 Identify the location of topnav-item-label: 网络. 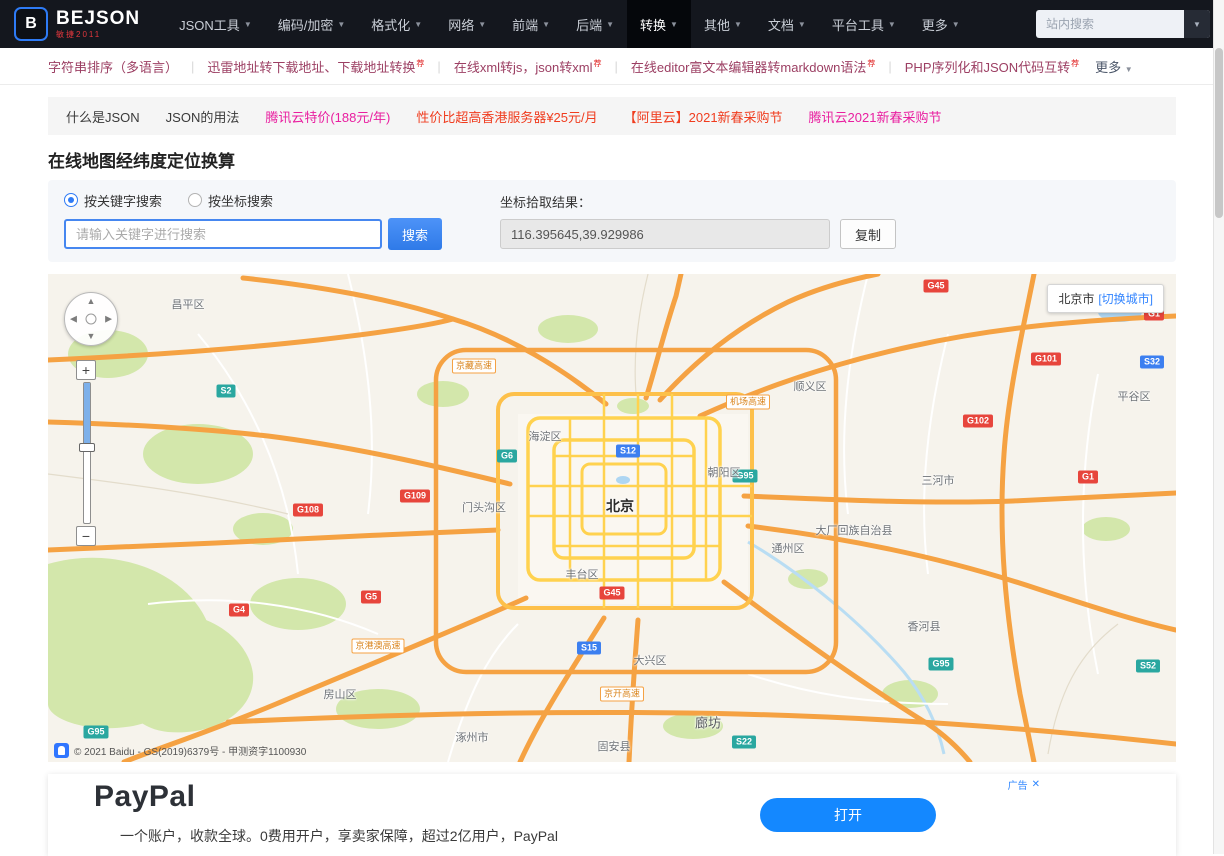
(461, 25).